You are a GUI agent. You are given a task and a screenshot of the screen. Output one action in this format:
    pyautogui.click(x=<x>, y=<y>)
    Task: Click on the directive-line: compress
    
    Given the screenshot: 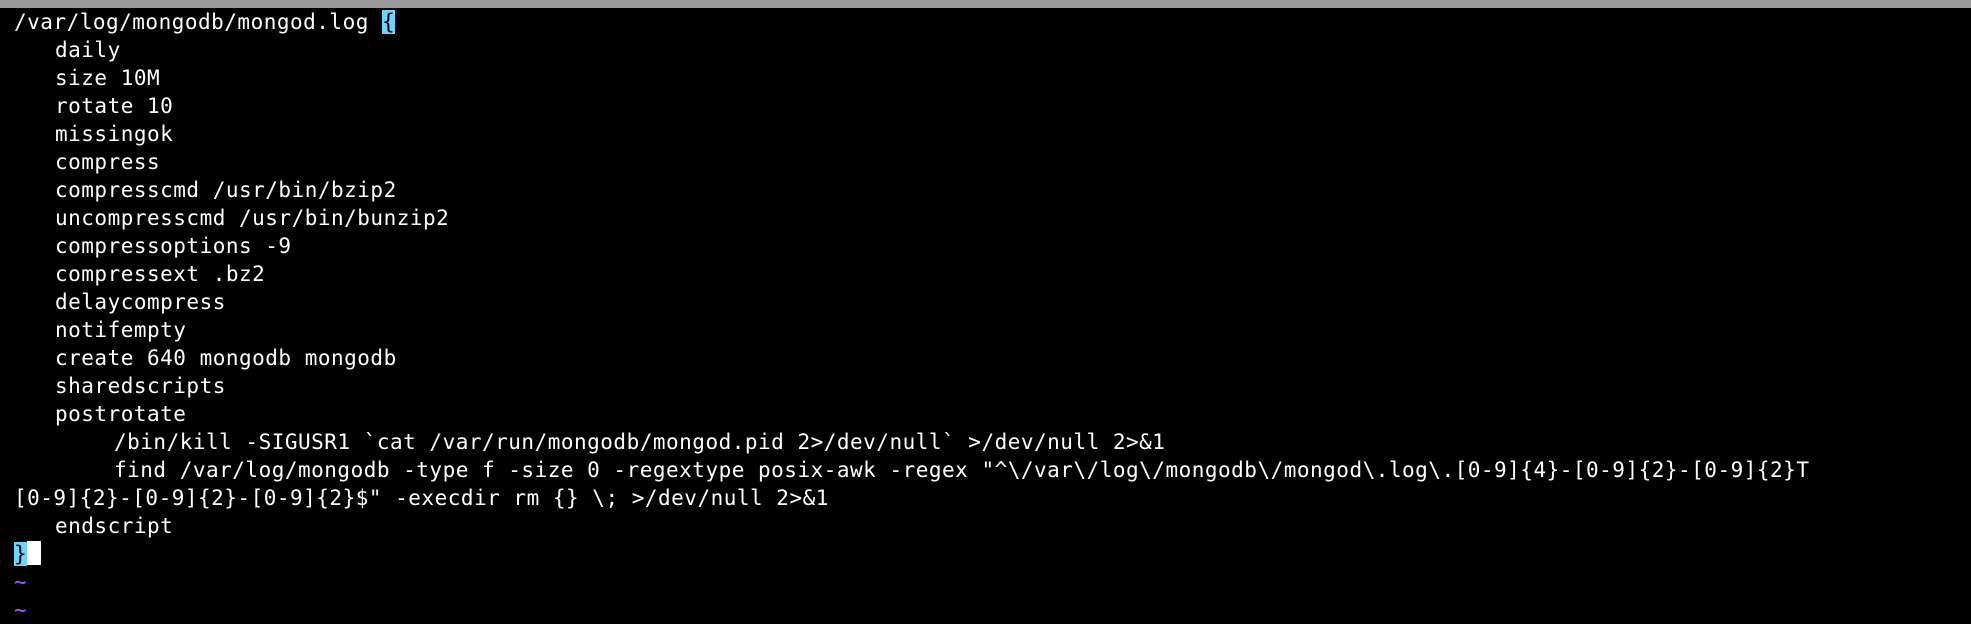 What is the action you would take?
    pyautogui.click(x=108, y=162)
    